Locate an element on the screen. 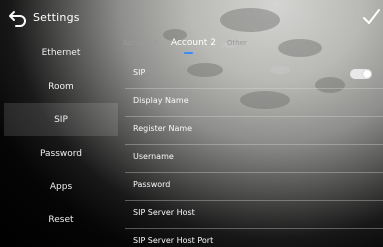  sidebar-item-reset: Reset is located at coordinates (61, 219).